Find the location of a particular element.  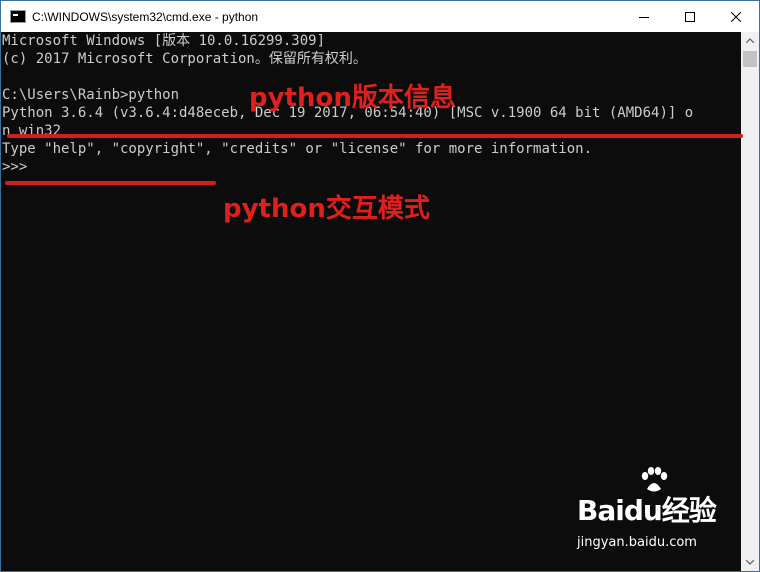

maximize-button is located at coordinates (690, 16).